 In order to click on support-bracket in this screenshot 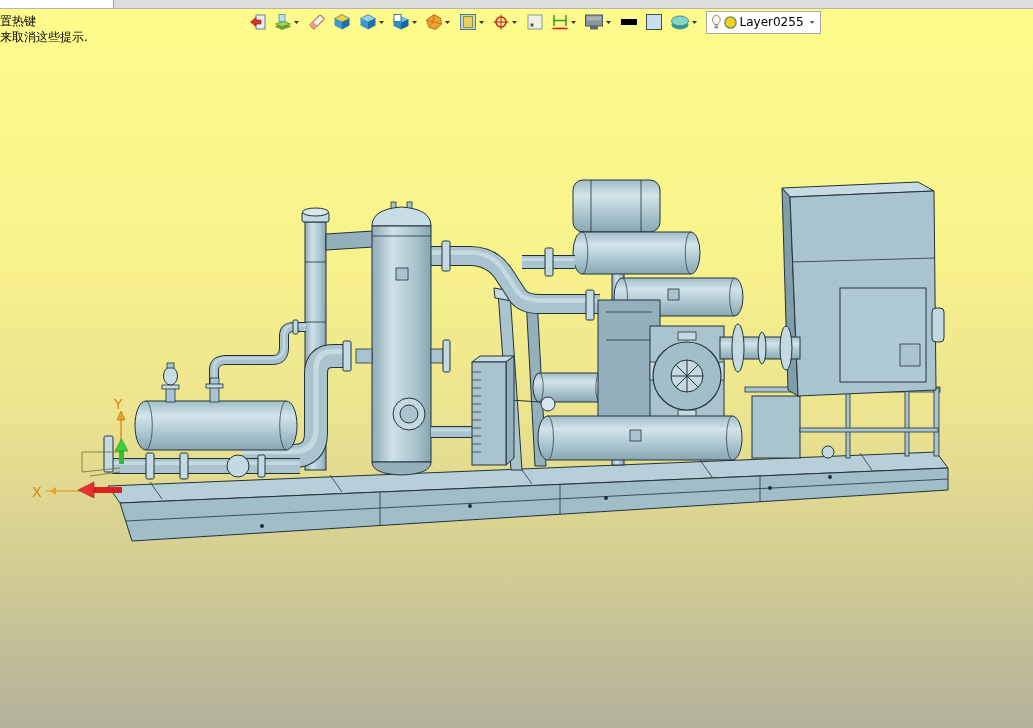, I will do `click(349, 240)`.